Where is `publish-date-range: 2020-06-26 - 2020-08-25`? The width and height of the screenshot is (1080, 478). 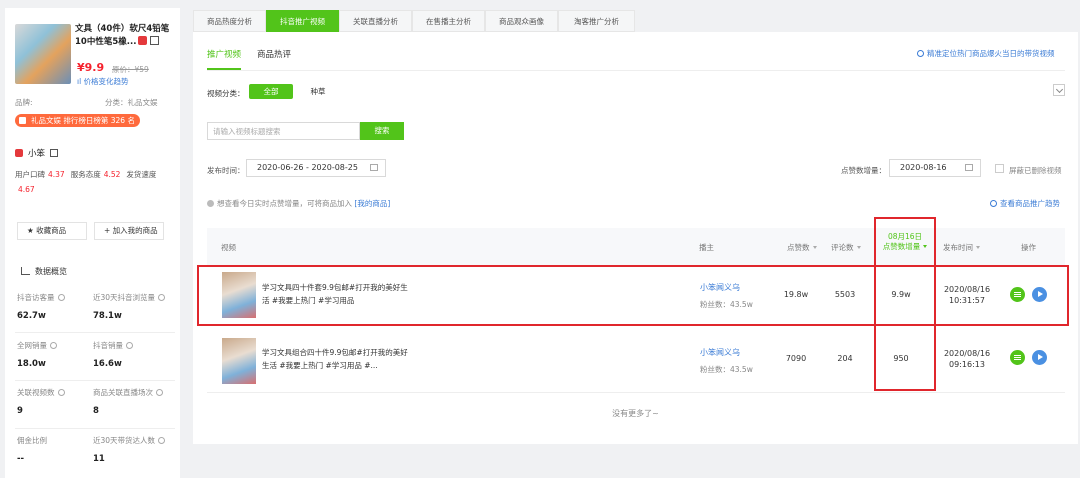 publish-date-range: 2020-06-26 - 2020-08-25 is located at coordinates (316, 168).